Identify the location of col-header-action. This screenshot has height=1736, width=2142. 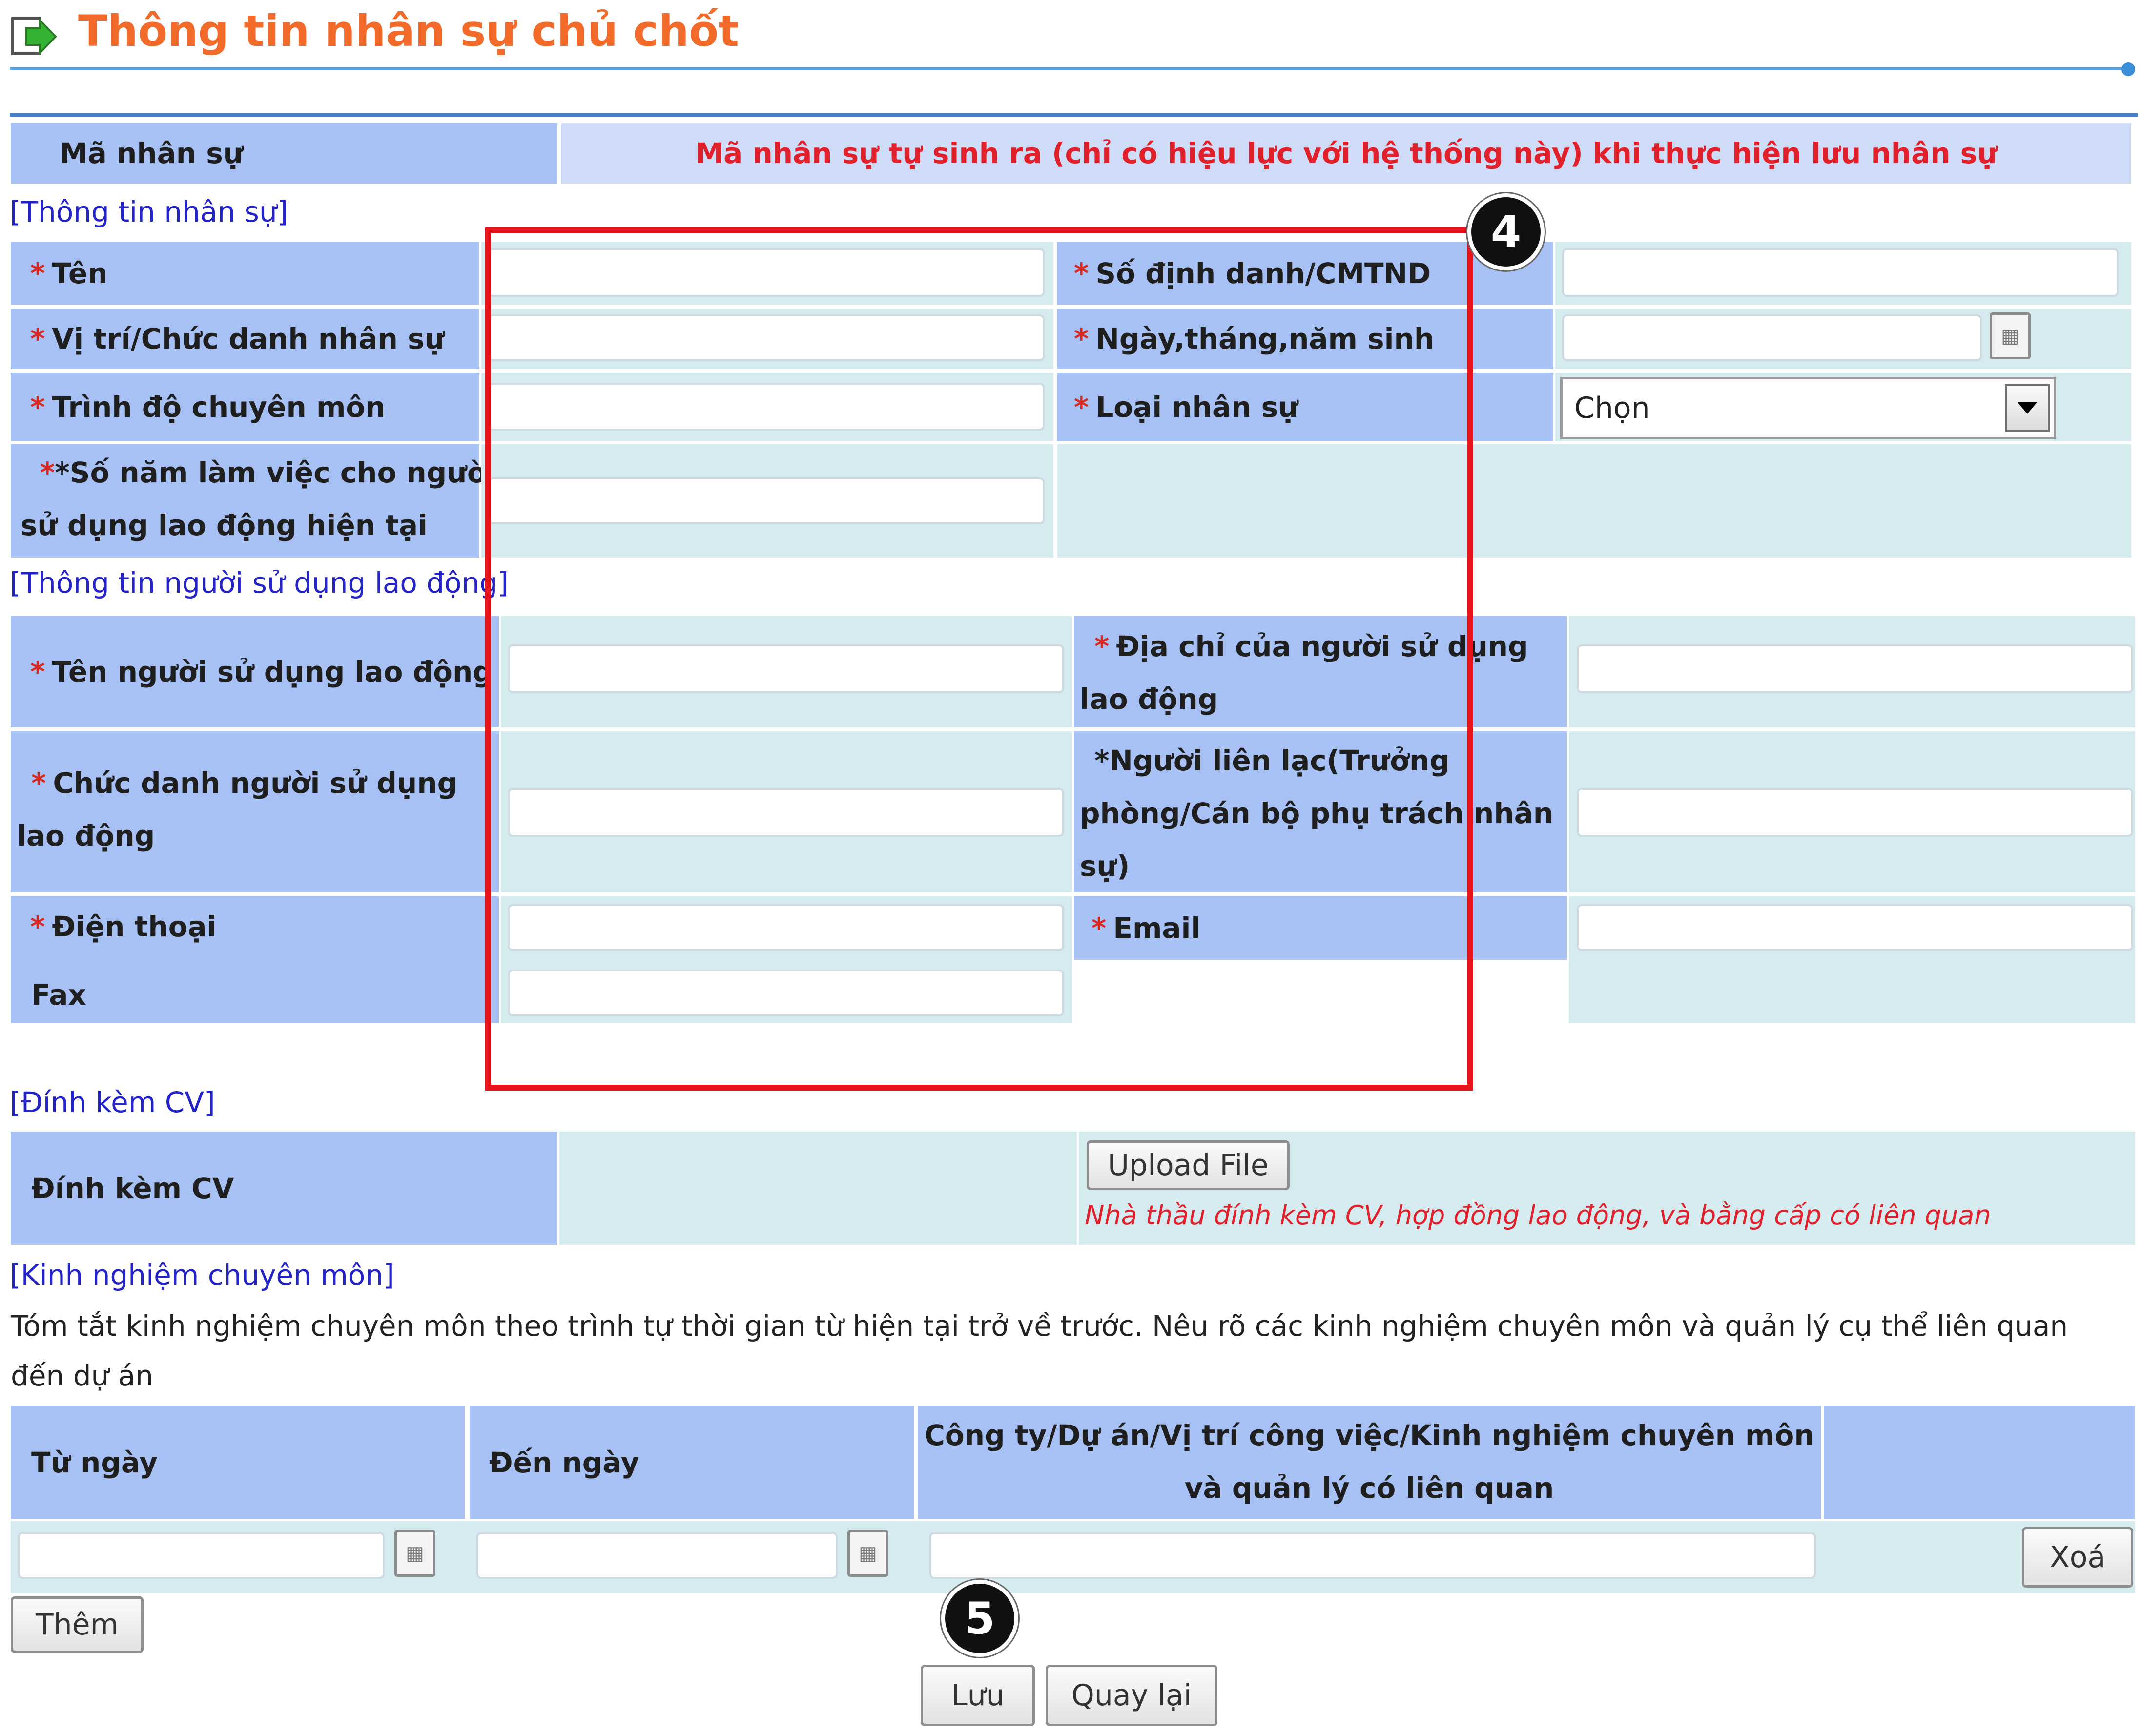
(1979, 1462).